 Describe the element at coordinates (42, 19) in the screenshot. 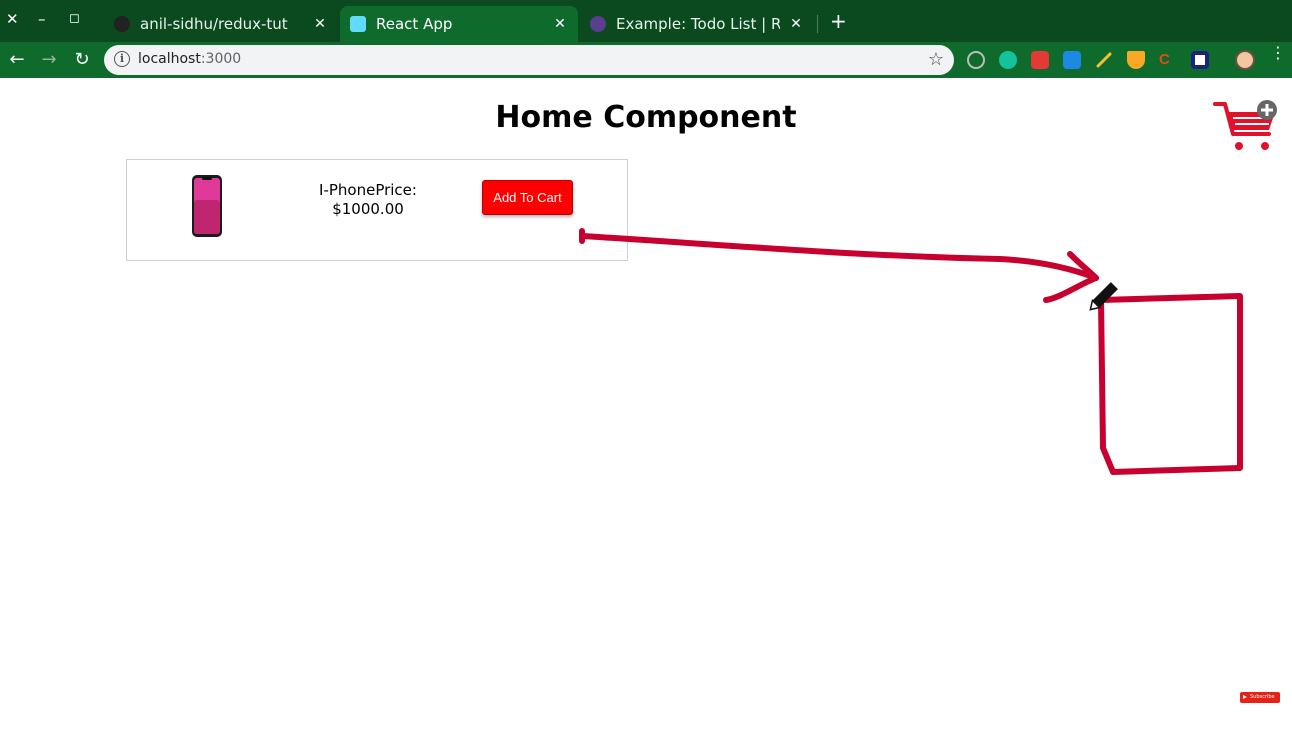

I see `window-minimize-icon: –` at that location.